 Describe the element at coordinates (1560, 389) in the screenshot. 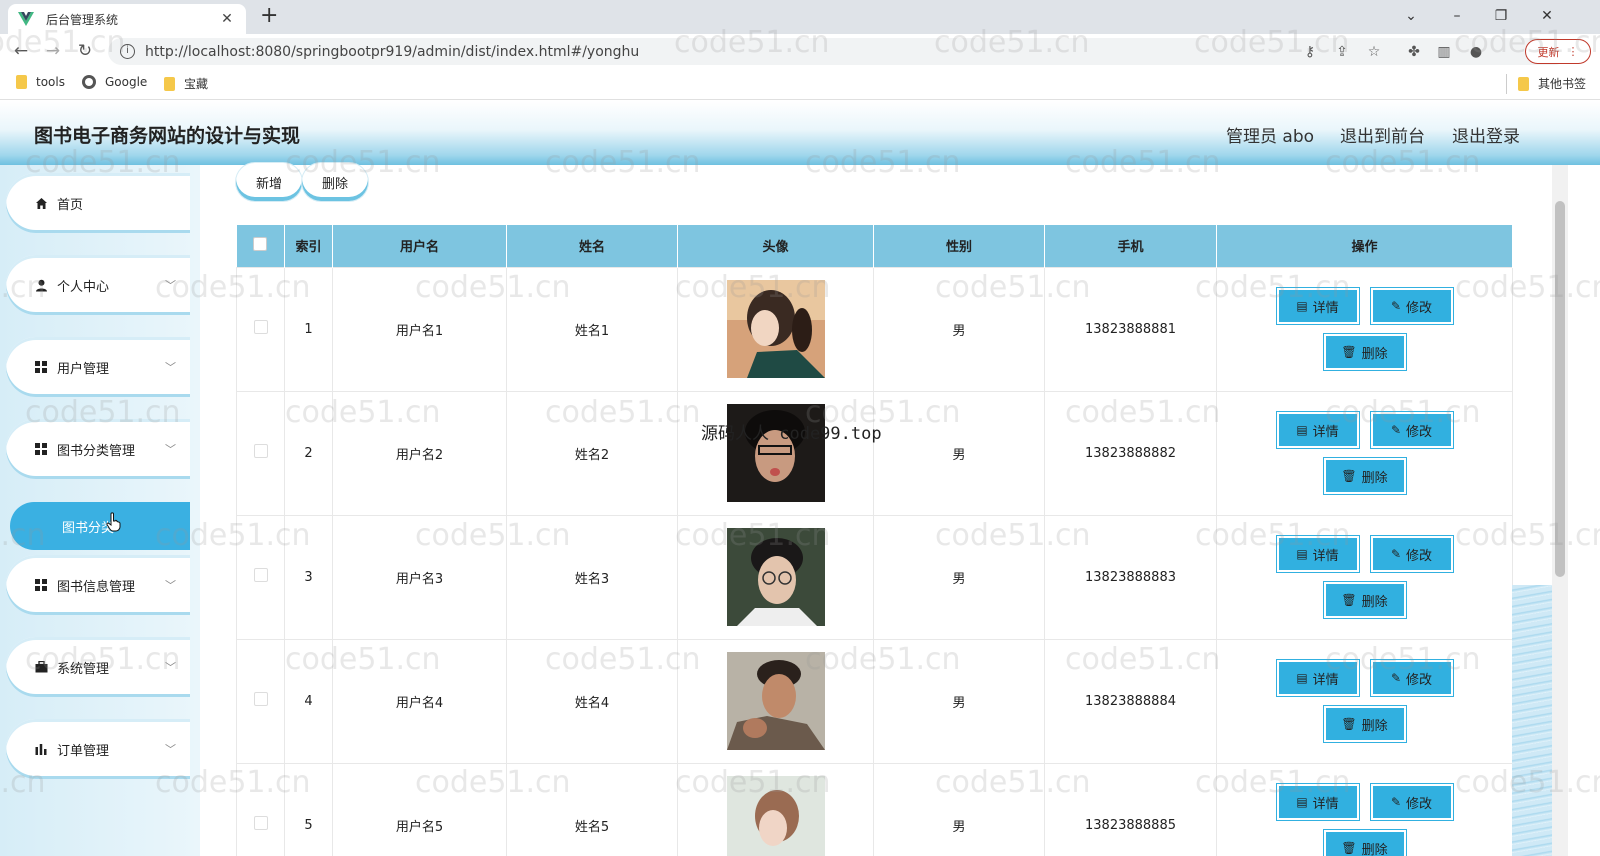

I see `scrollbar-thumb` at that location.